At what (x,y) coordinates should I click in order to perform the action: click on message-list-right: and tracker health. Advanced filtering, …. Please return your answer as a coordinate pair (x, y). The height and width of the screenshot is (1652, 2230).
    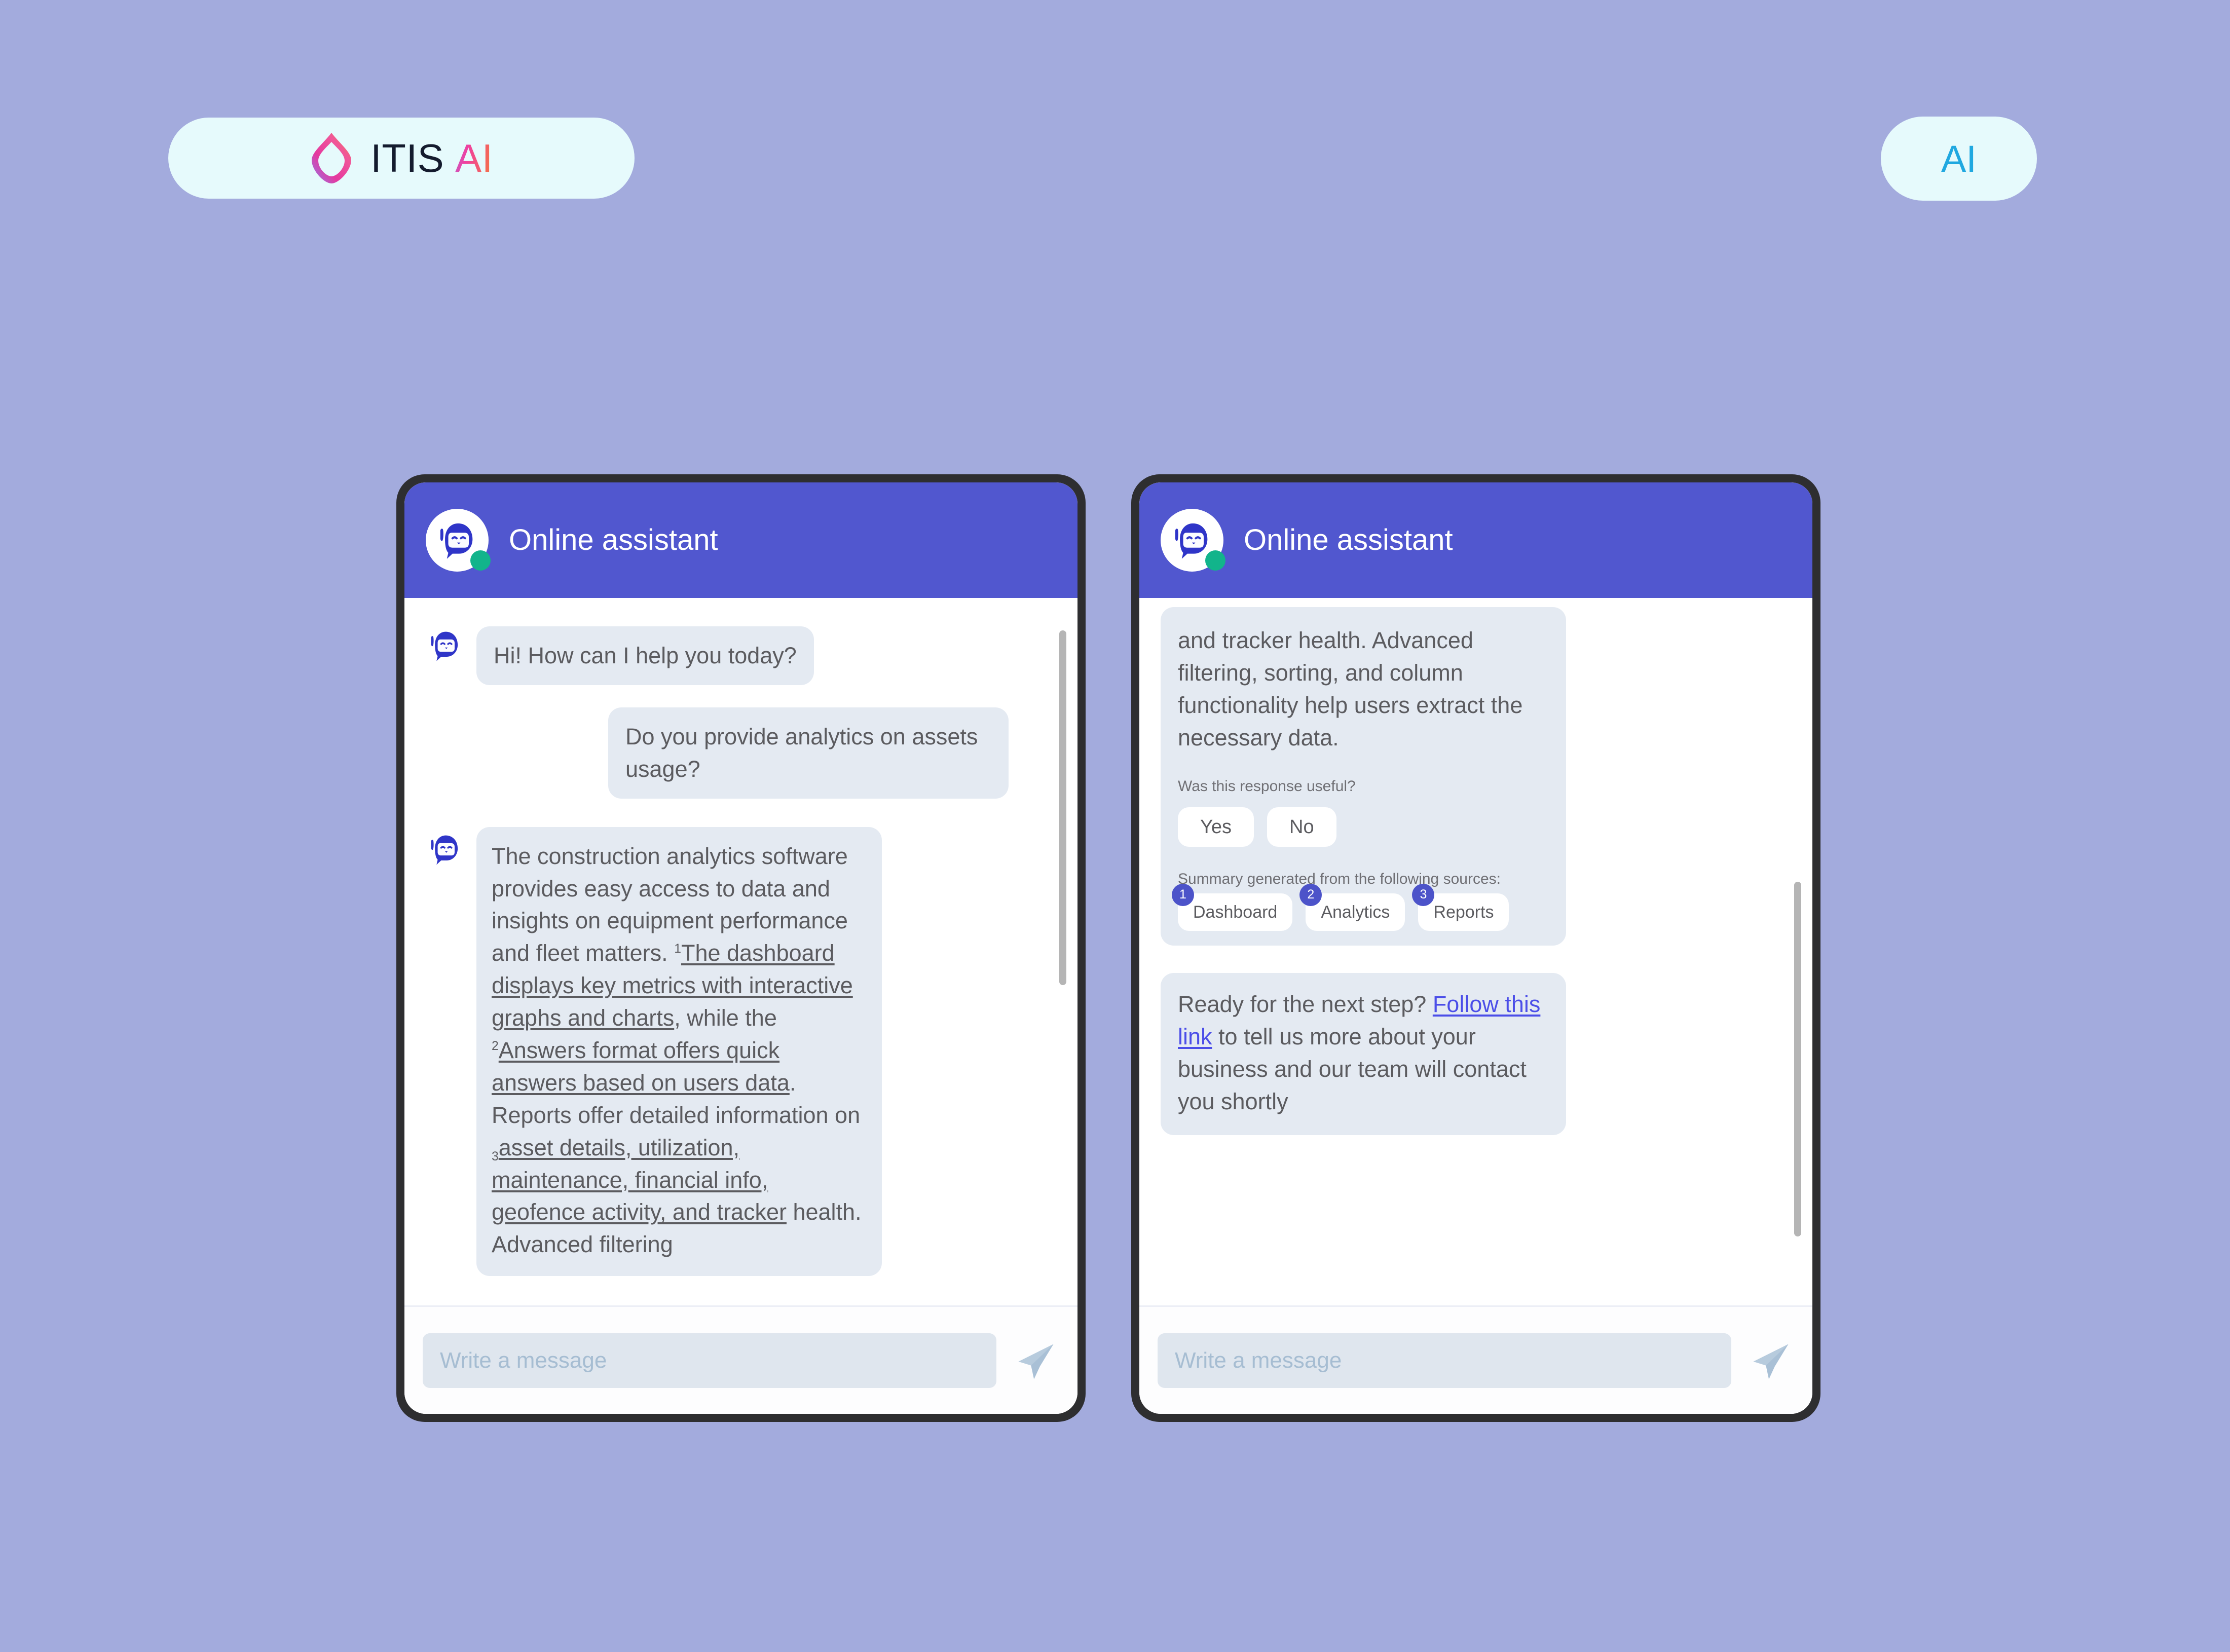
    Looking at the image, I should click on (1475, 951).